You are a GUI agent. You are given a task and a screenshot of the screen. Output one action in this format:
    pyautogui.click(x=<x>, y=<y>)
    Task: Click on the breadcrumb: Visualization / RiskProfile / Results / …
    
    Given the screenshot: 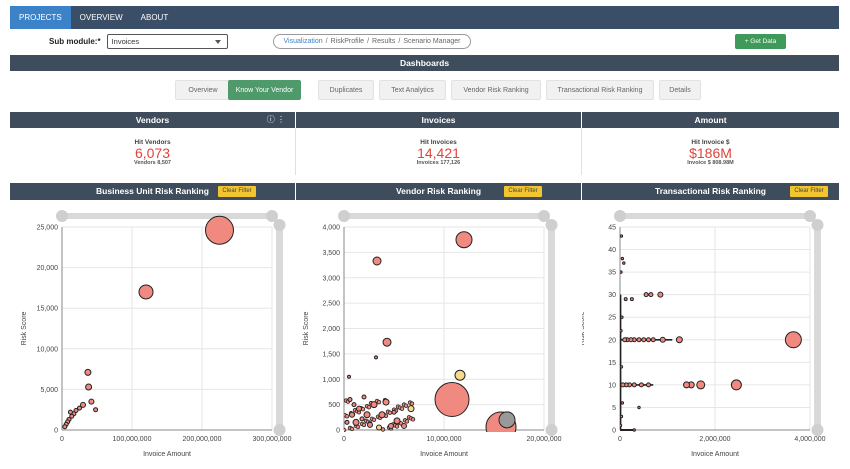 What is the action you would take?
    pyautogui.click(x=372, y=41)
    